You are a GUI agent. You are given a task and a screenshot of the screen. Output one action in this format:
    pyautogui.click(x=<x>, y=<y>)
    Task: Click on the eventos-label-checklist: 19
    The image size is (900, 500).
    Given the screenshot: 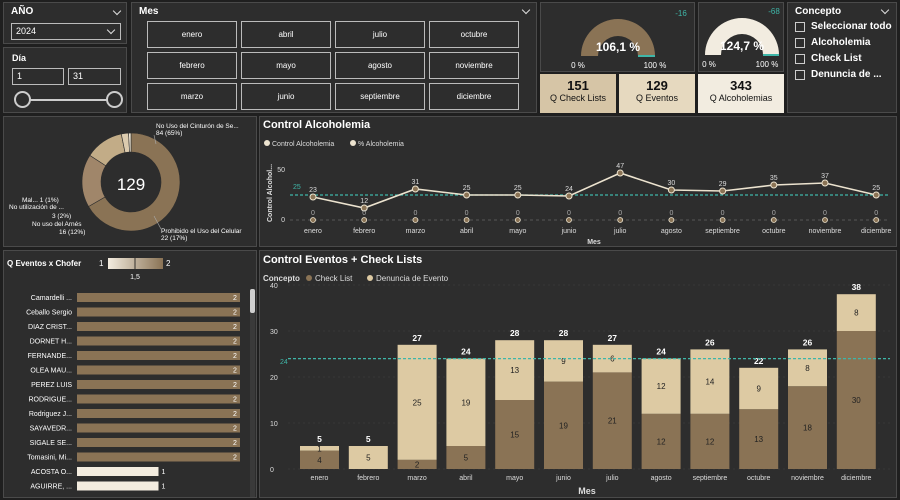 What is the action you would take?
    pyautogui.click(x=563, y=425)
    